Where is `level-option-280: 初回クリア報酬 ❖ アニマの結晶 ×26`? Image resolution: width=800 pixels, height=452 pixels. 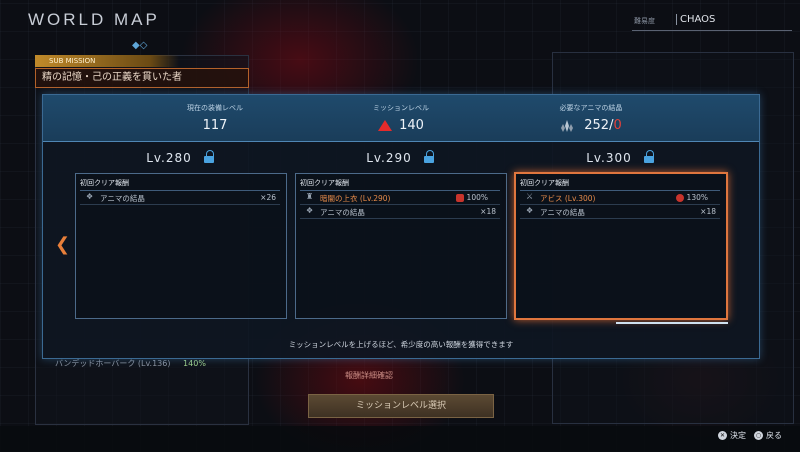 level-option-280: 初回クリア報酬 ❖ アニマの結晶 ×26 is located at coordinates (181, 246).